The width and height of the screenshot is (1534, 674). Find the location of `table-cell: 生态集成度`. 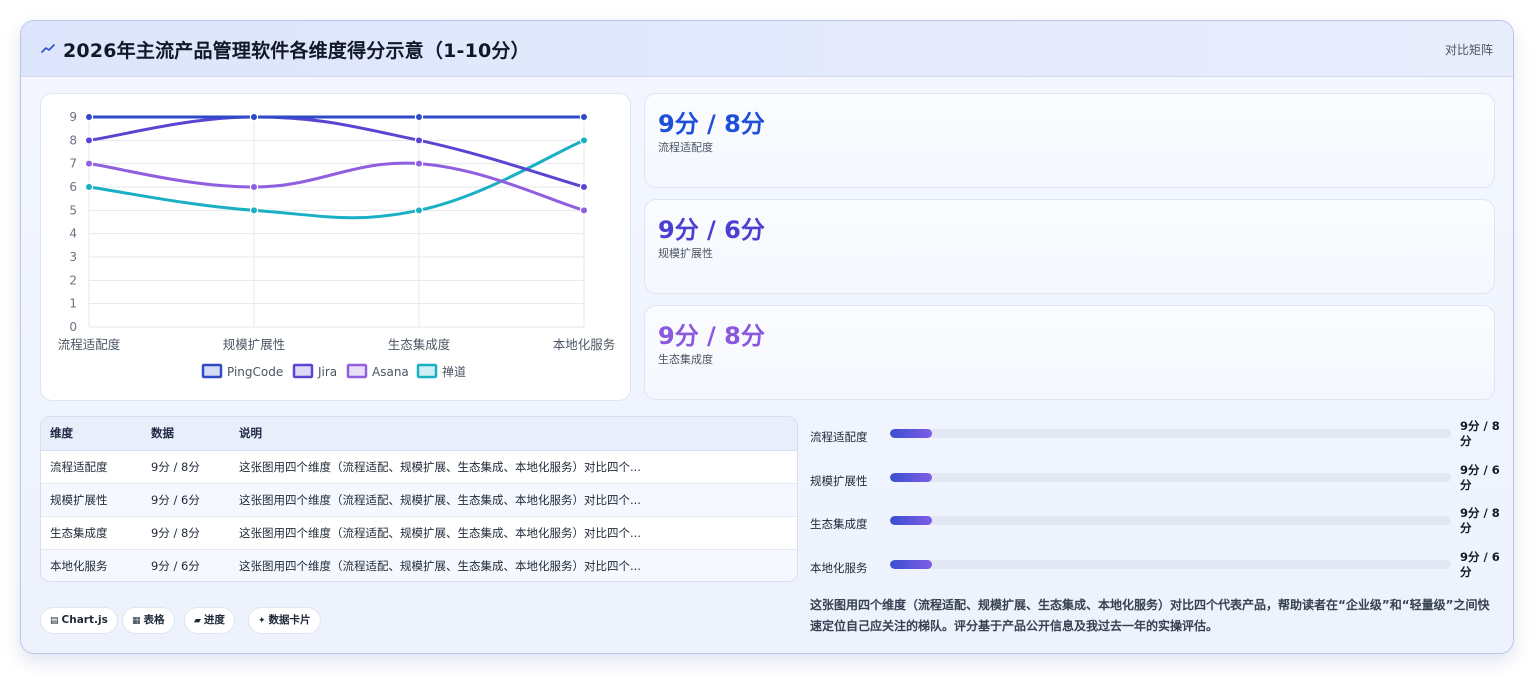

table-cell: 生态集成度 is located at coordinates (91, 533).